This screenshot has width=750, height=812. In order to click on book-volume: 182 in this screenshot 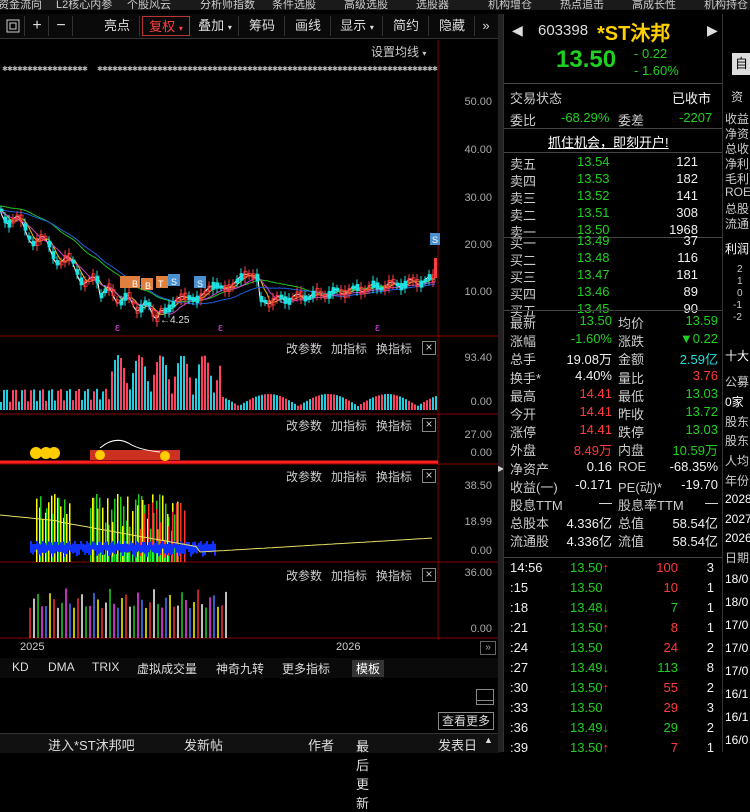, I will do `click(687, 178)`.